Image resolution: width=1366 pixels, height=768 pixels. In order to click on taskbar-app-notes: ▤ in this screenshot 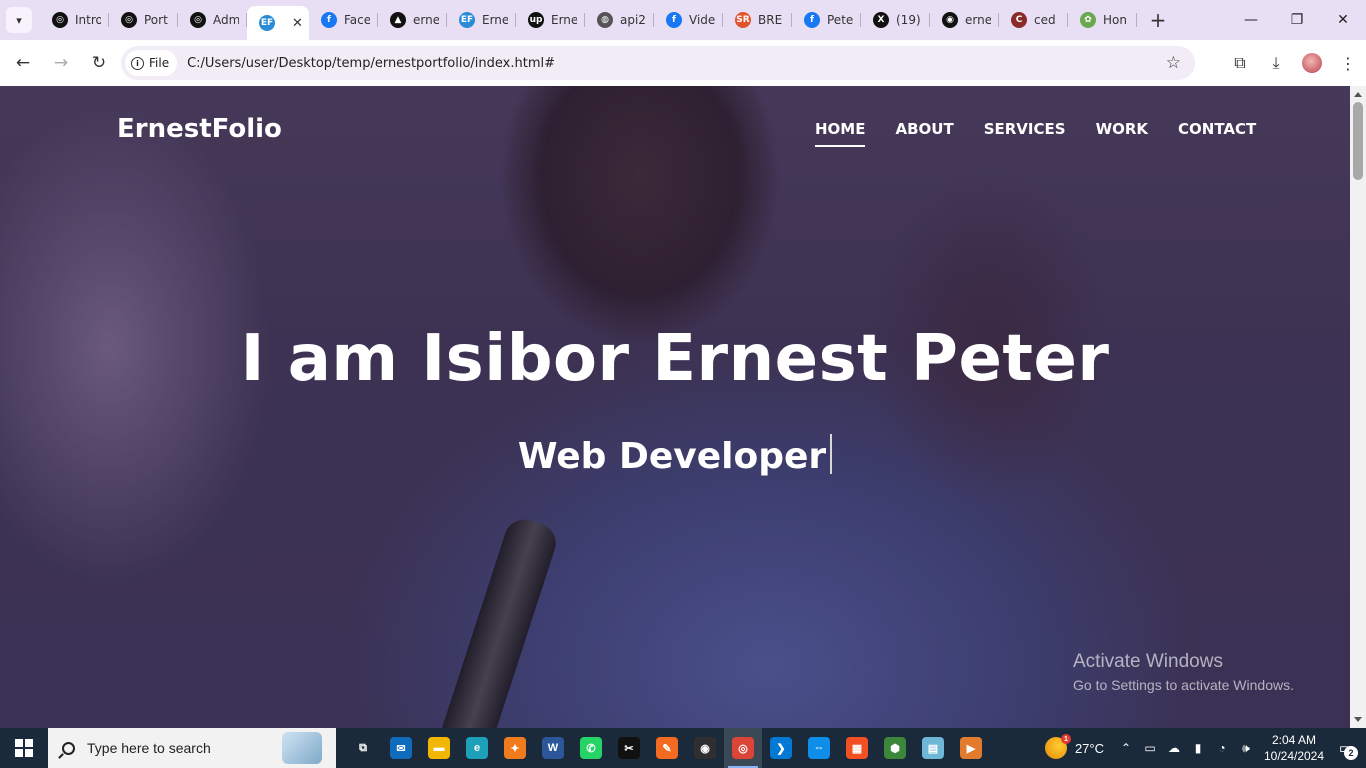, I will do `click(933, 748)`.